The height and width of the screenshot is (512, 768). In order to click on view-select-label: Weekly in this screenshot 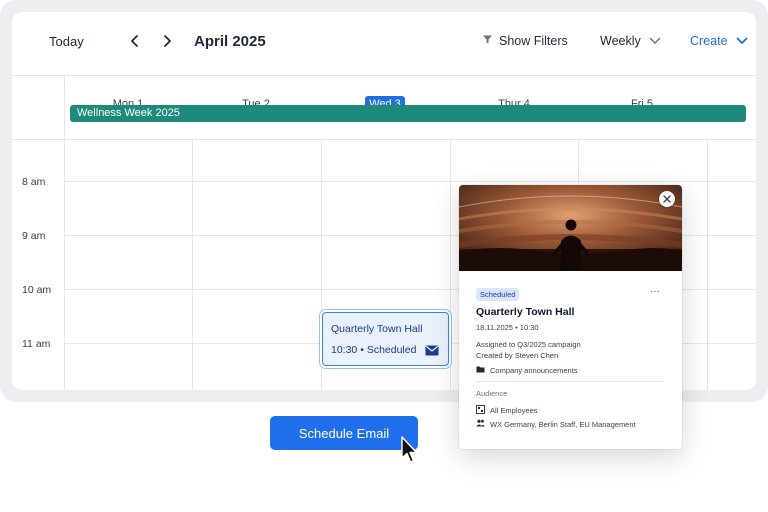, I will do `click(620, 41)`.